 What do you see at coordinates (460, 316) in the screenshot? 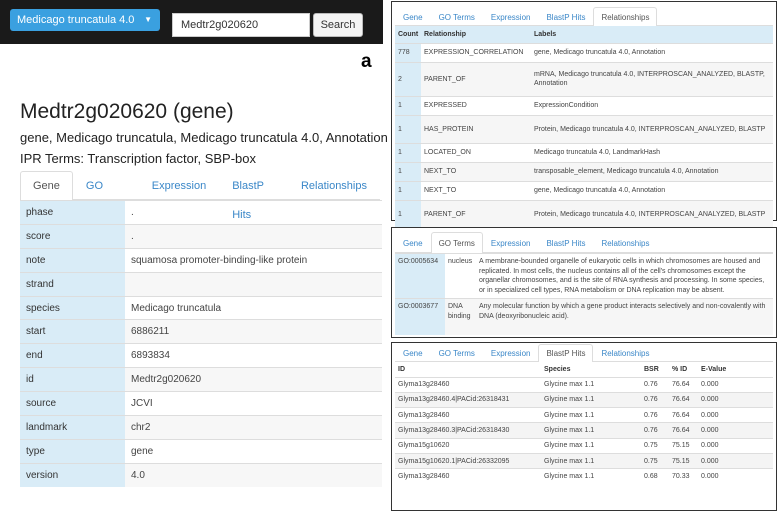
I see `go-name: DNA binding` at bounding box center [460, 316].